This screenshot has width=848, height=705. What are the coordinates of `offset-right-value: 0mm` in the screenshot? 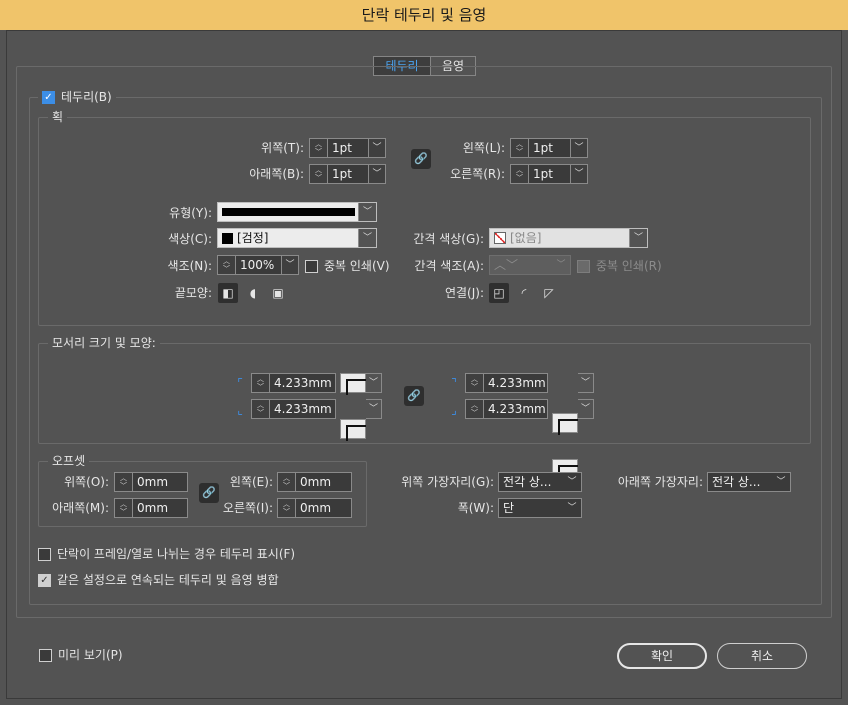 It's located at (323, 508).